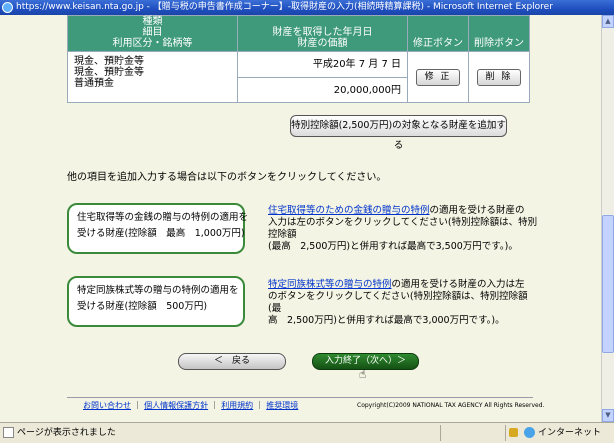 The image size is (614, 443). What do you see at coordinates (608, 415) in the screenshot?
I see `scroll-down-icon: ▼` at bounding box center [608, 415].